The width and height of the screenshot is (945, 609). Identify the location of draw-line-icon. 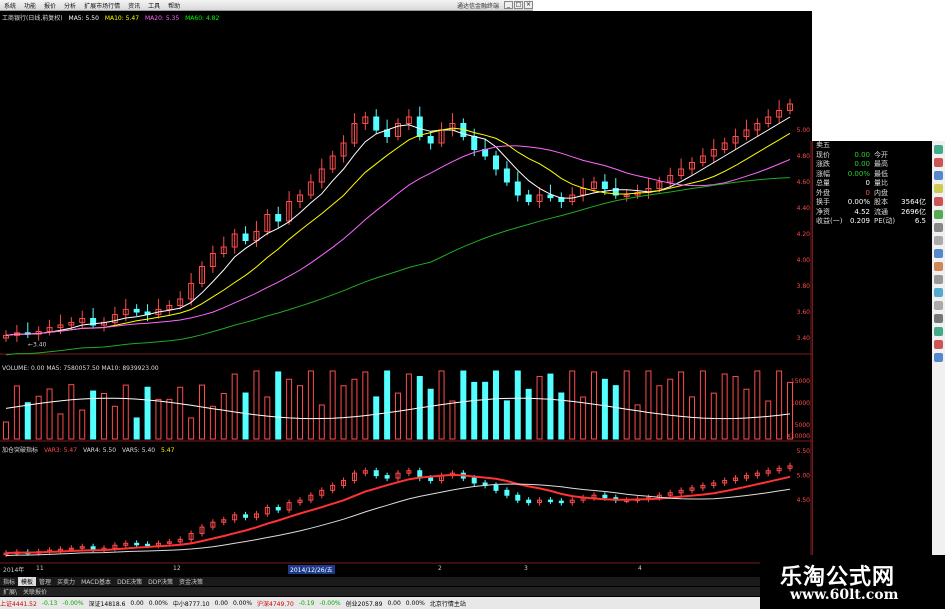
(938, 188).